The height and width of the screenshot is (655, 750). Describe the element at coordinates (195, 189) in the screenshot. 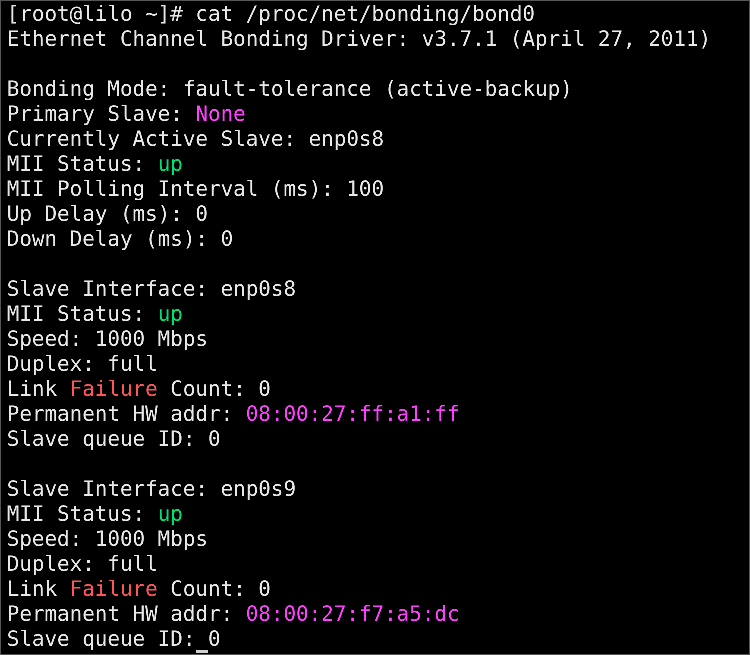

I see `terminal-line: MII Polling Interval (ms): 100` at that location.